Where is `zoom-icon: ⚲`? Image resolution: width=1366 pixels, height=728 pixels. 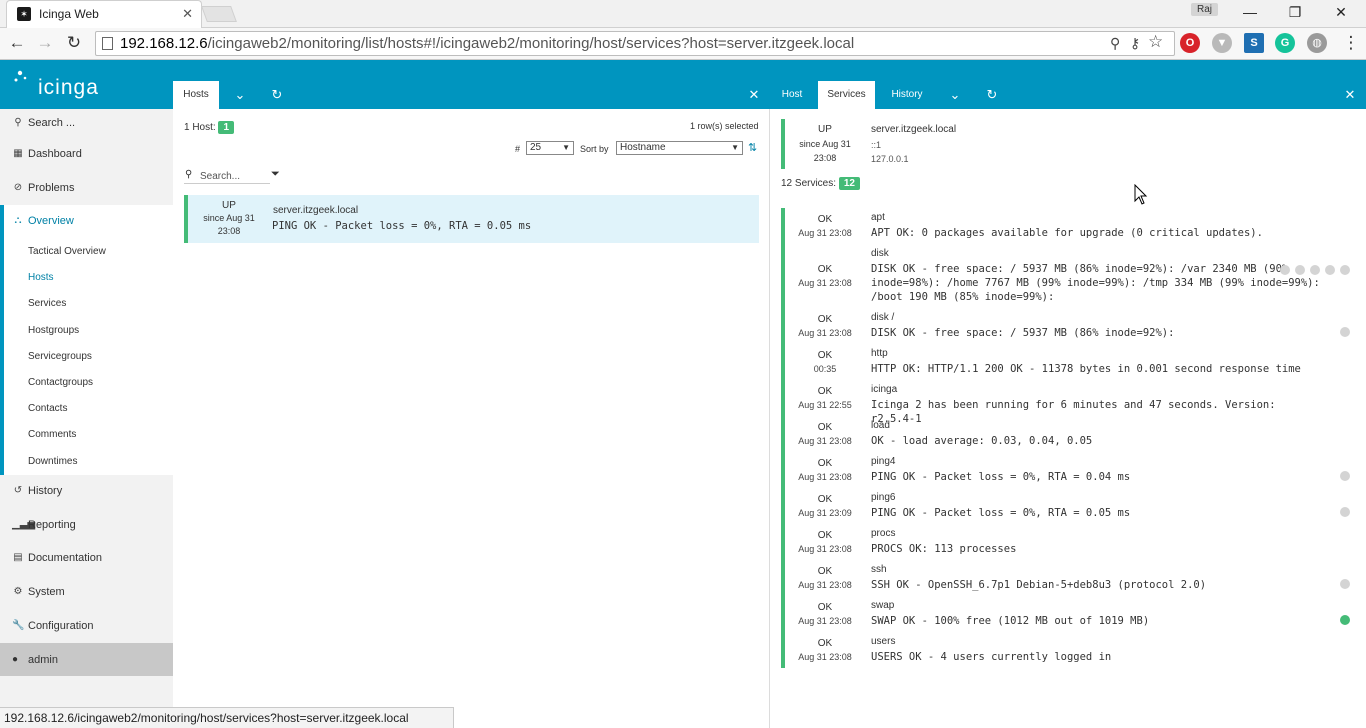
zoom-icon: ⚲ is located at coordinates (1115, 43).